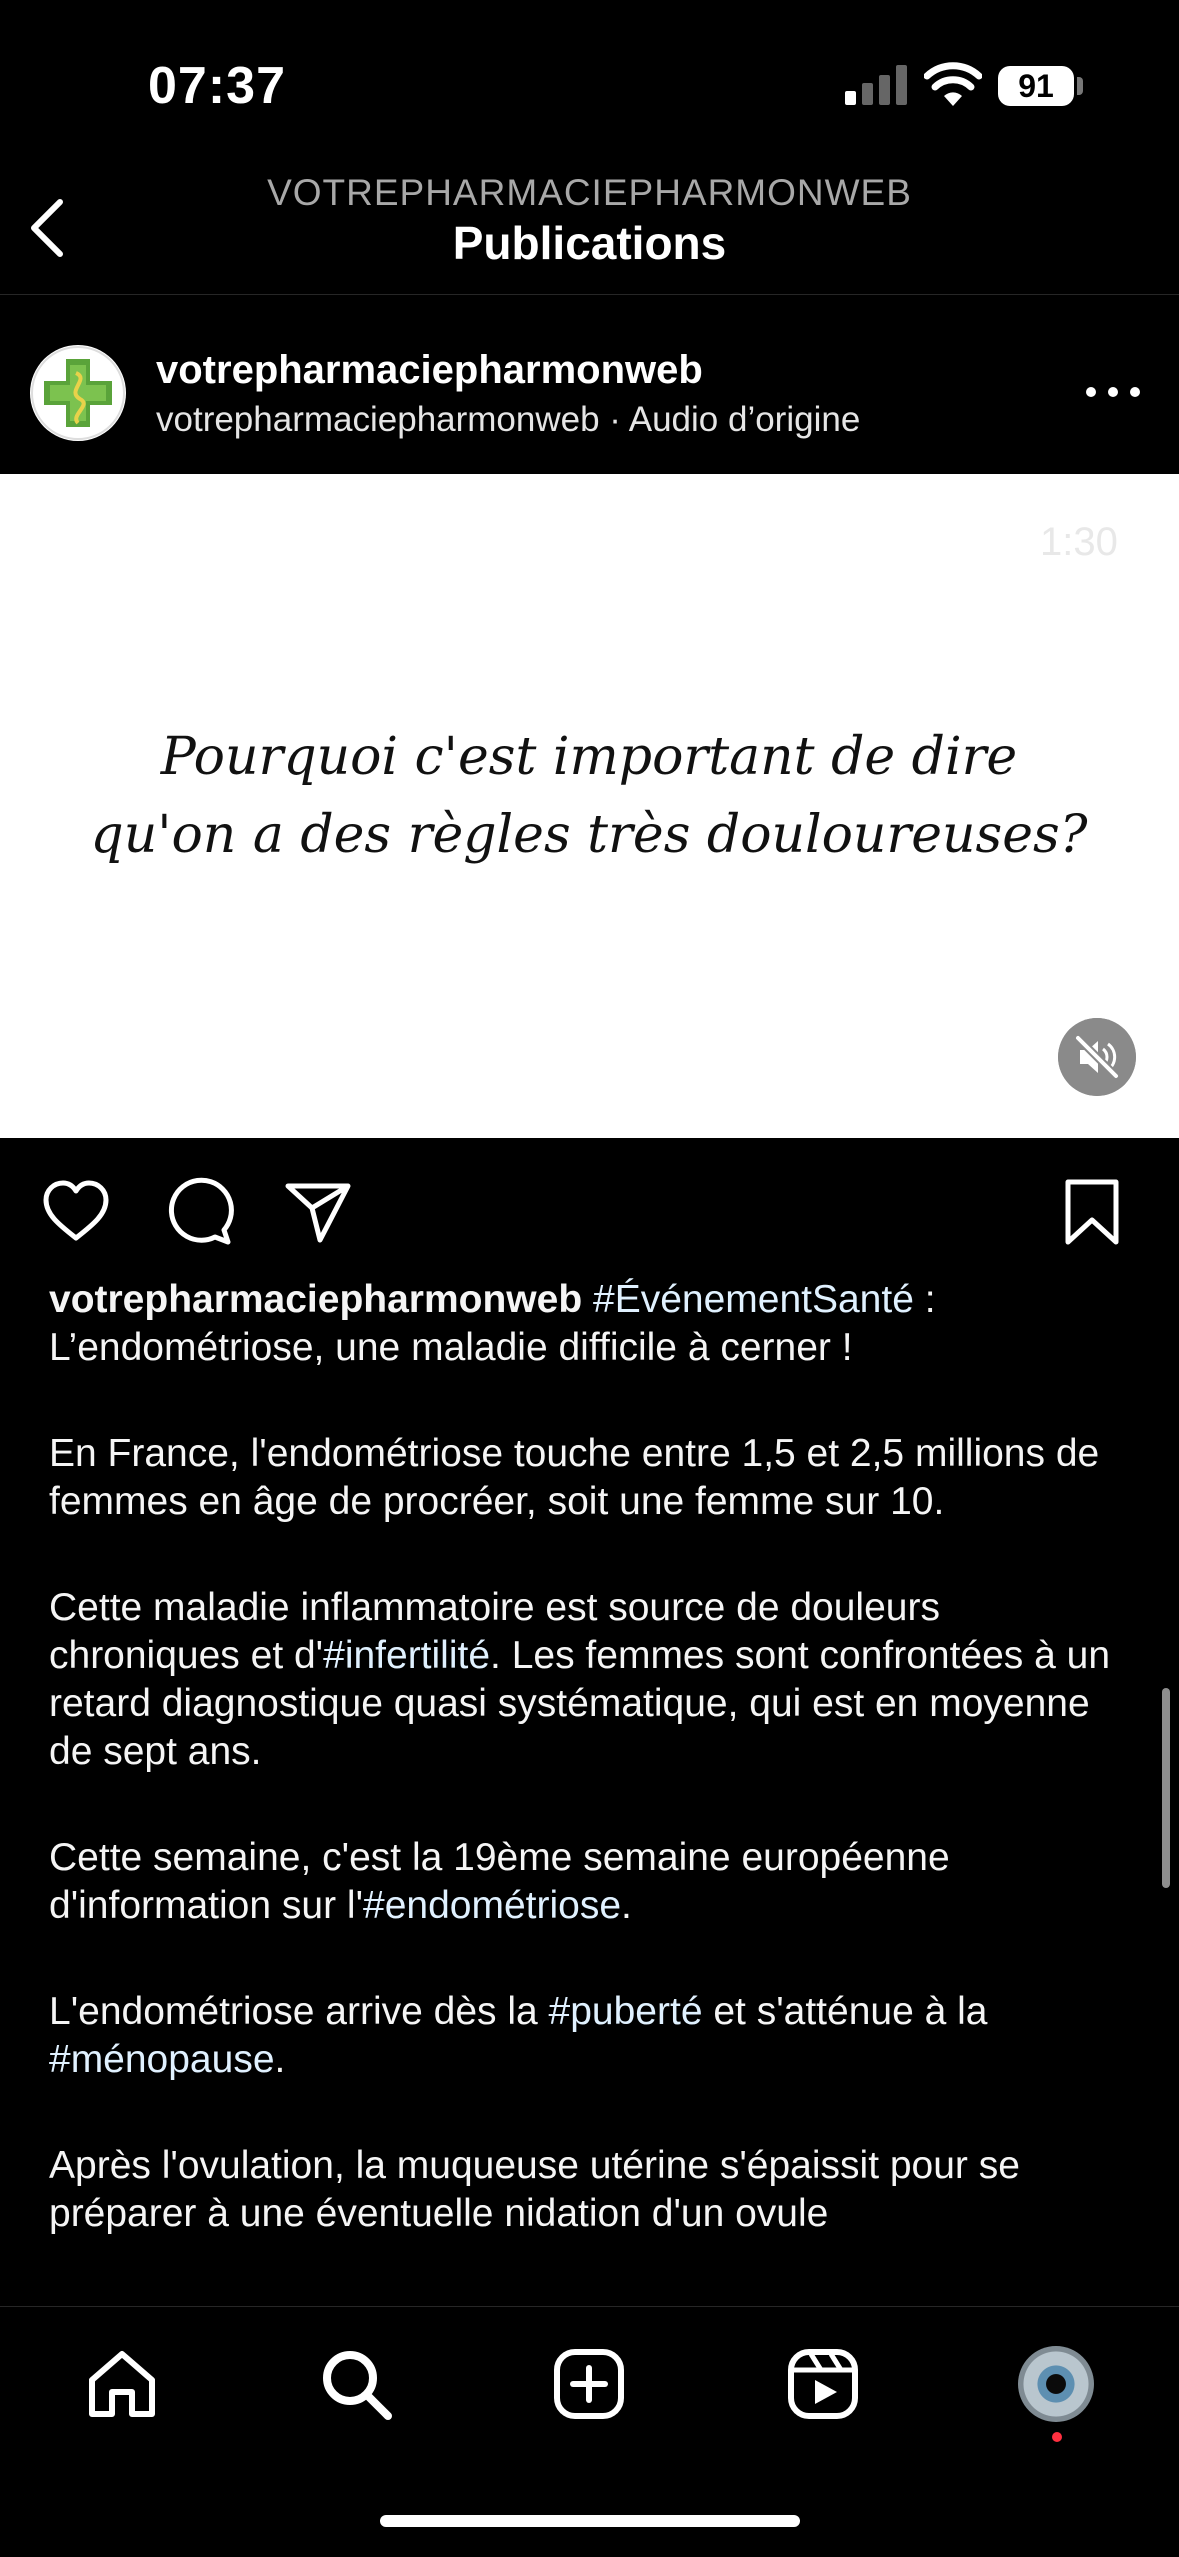 The image size is (1179, 2557). Describe the element at coordinates (589, 2384) in the screenshot. I see `create-post-icon` at that location.